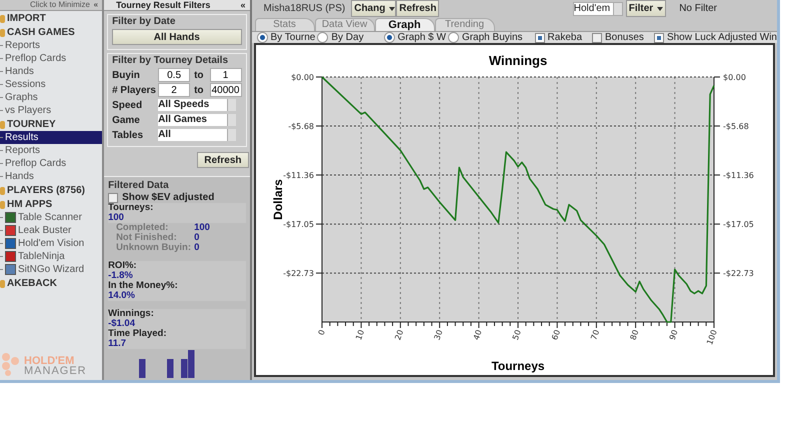  What do you see at coordinates (134, 90) in the screenshot?
I see `field-label: # Players` at bounding box center [134, 90].